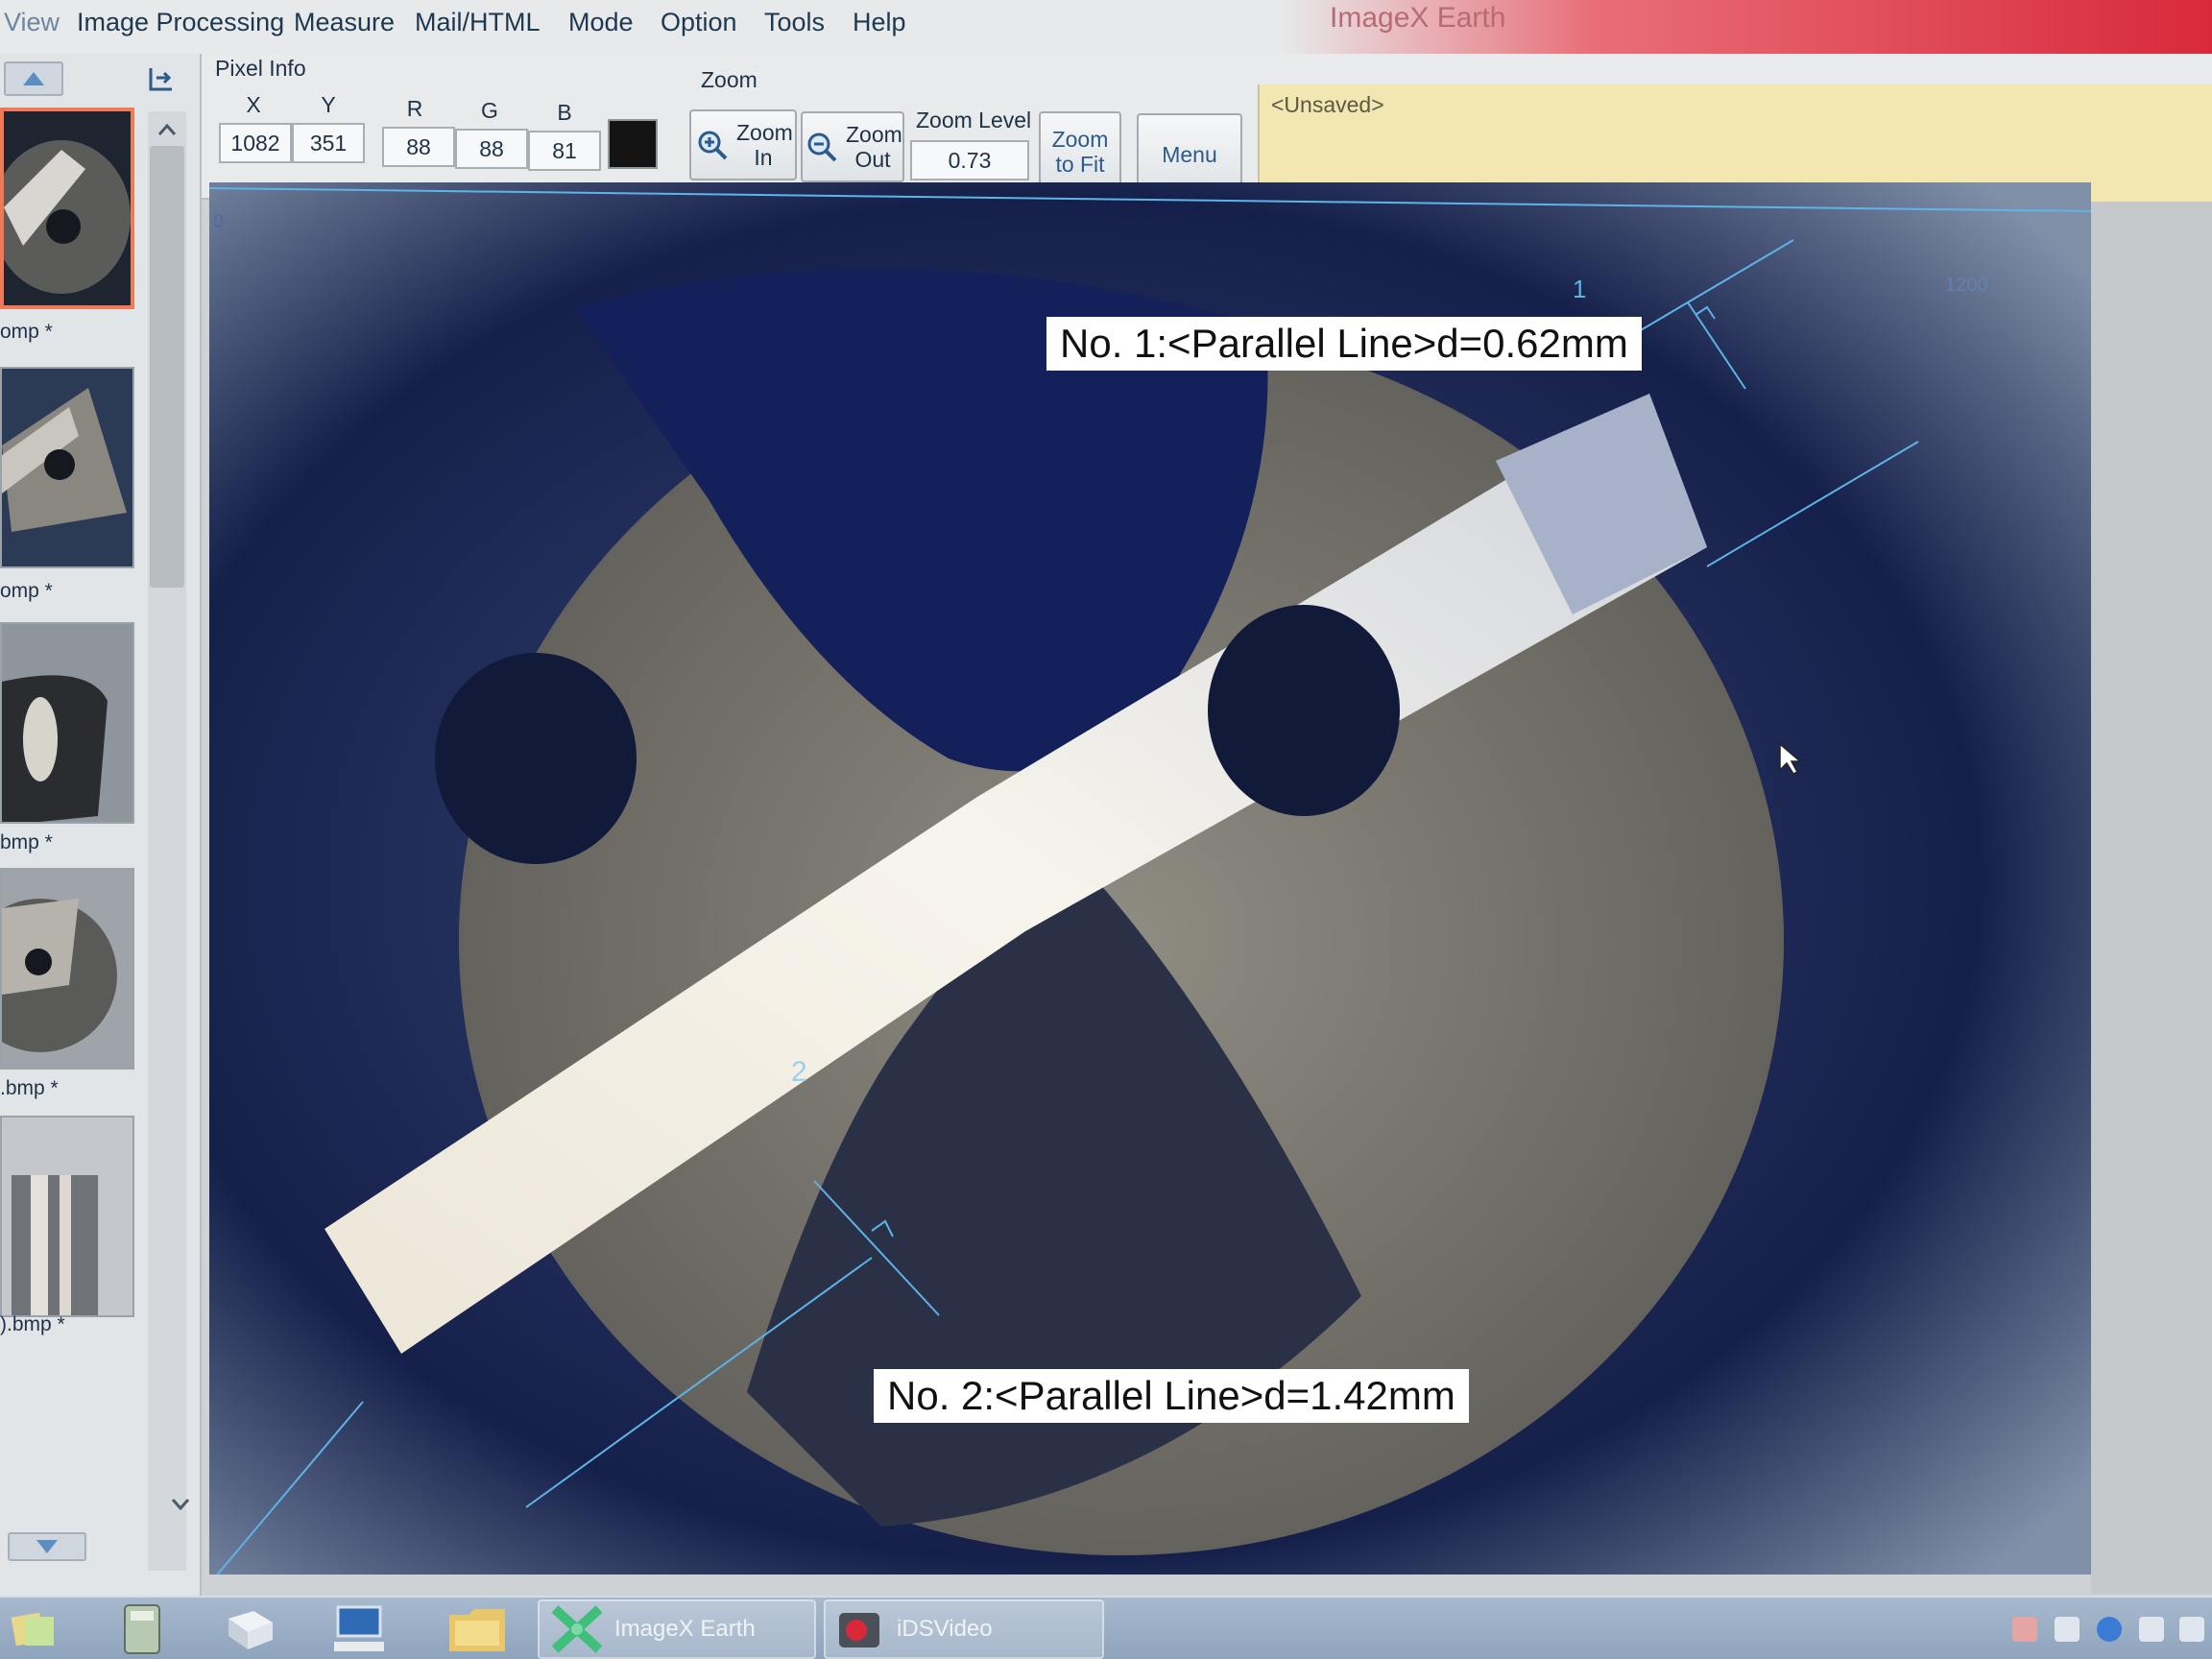 The image size is (2212, 1659). Describe the element at coordinates (260, 68) in the screenshot. I see `pixel-info-title: Pixel Info` at that location.